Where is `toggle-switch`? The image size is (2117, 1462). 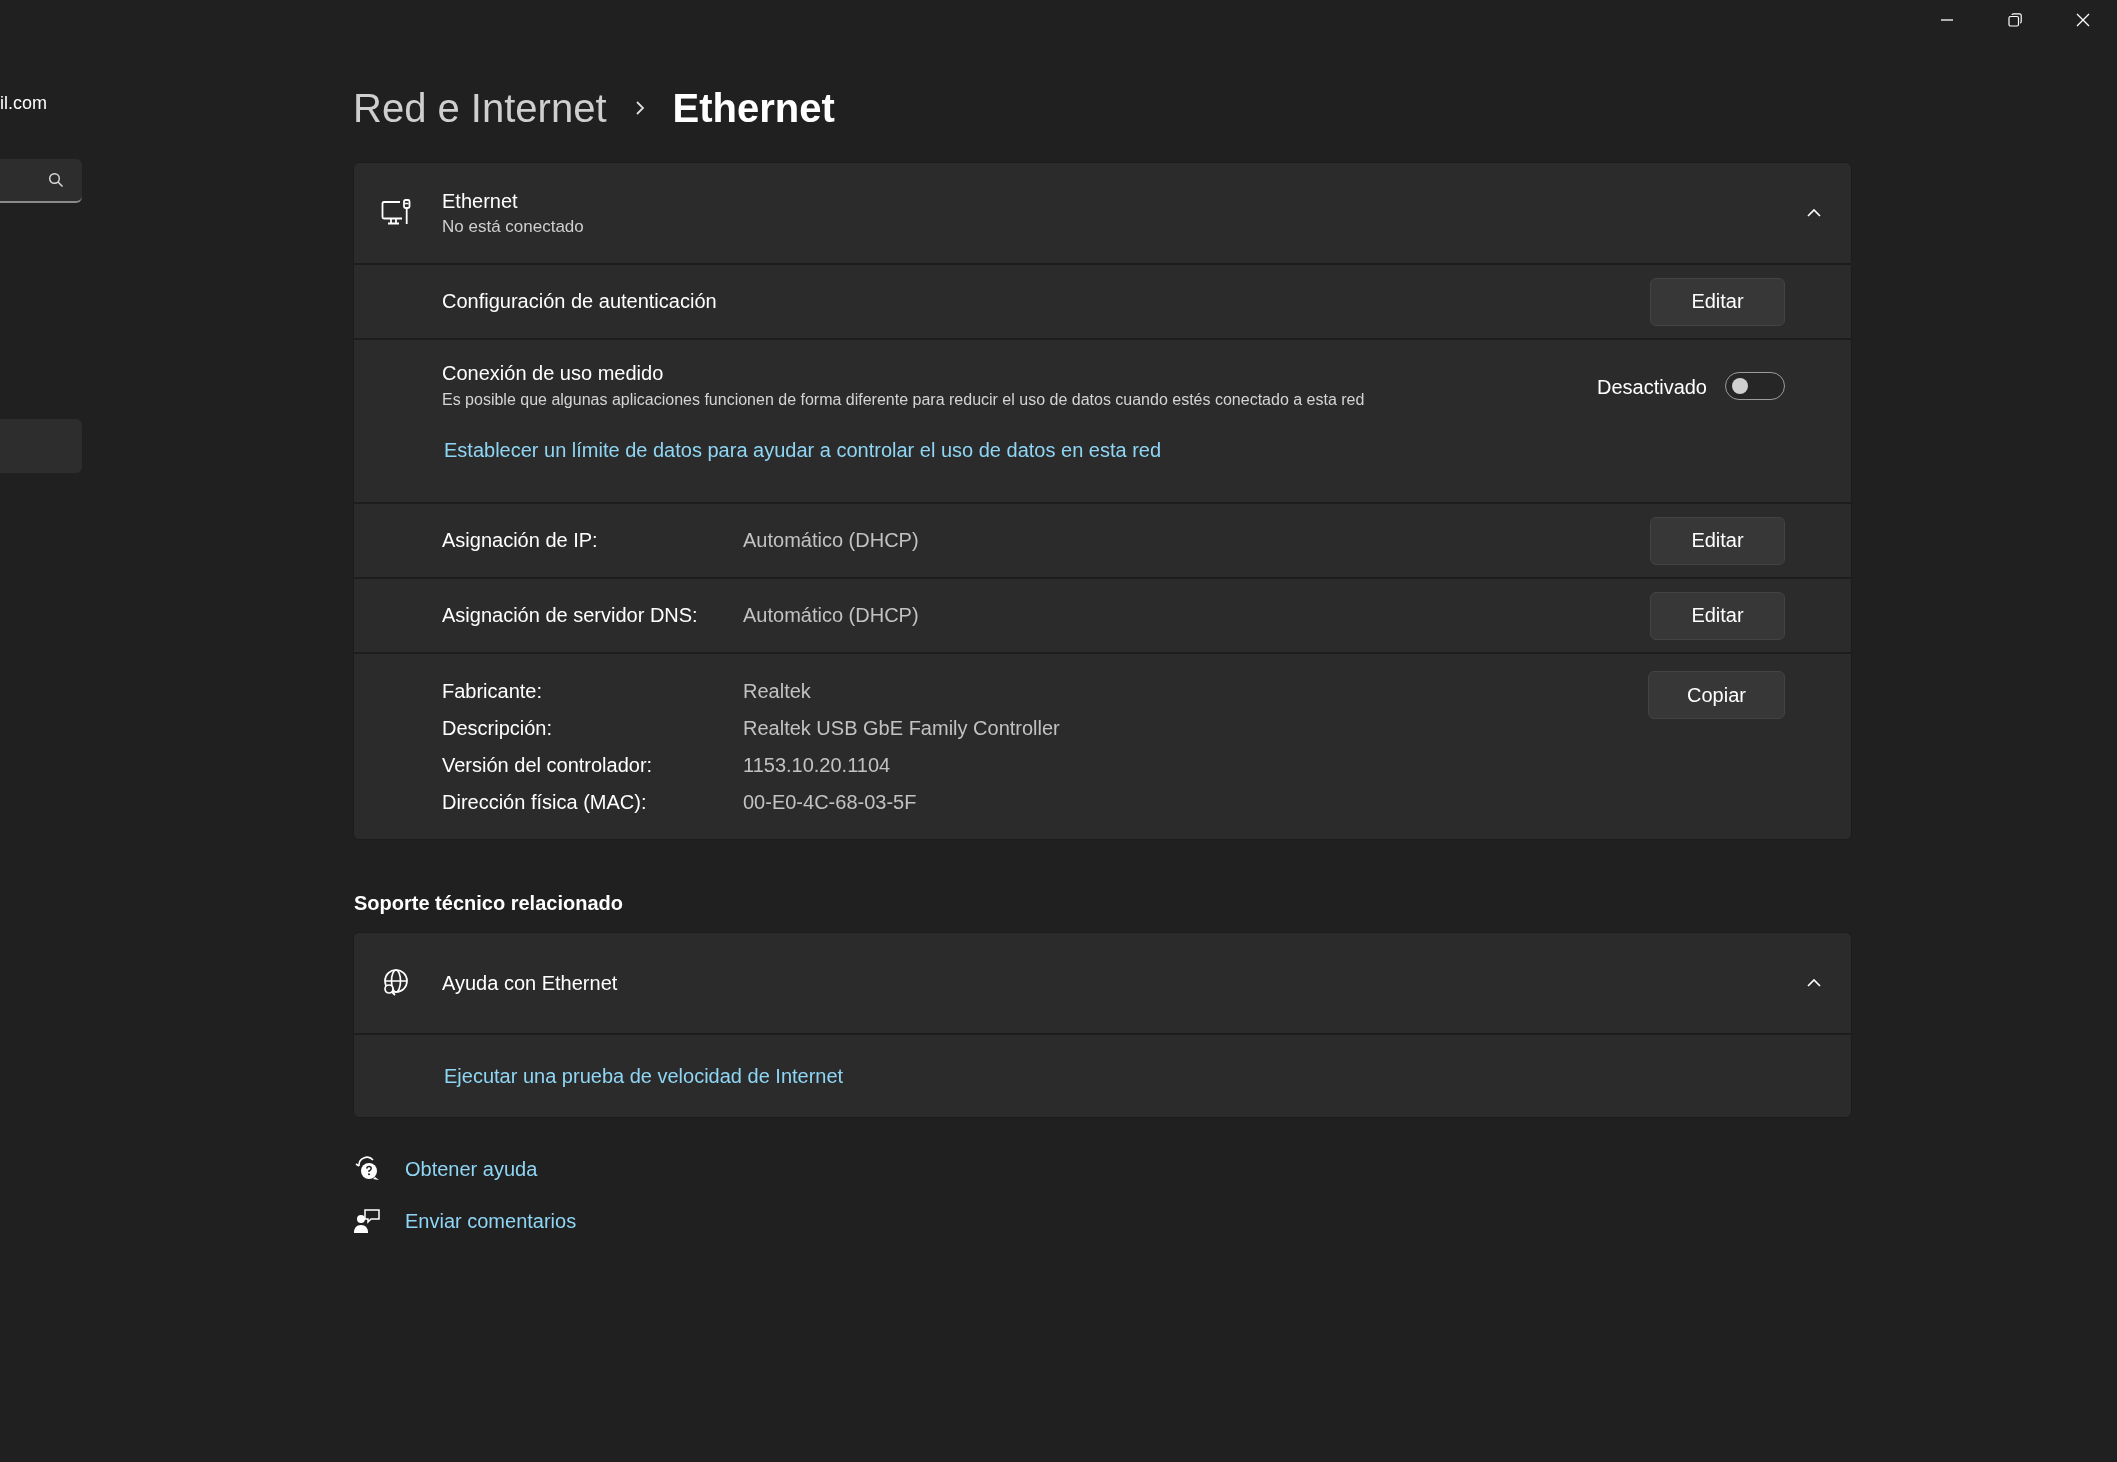
toggle-switch is located at coordinates (1755, 386).